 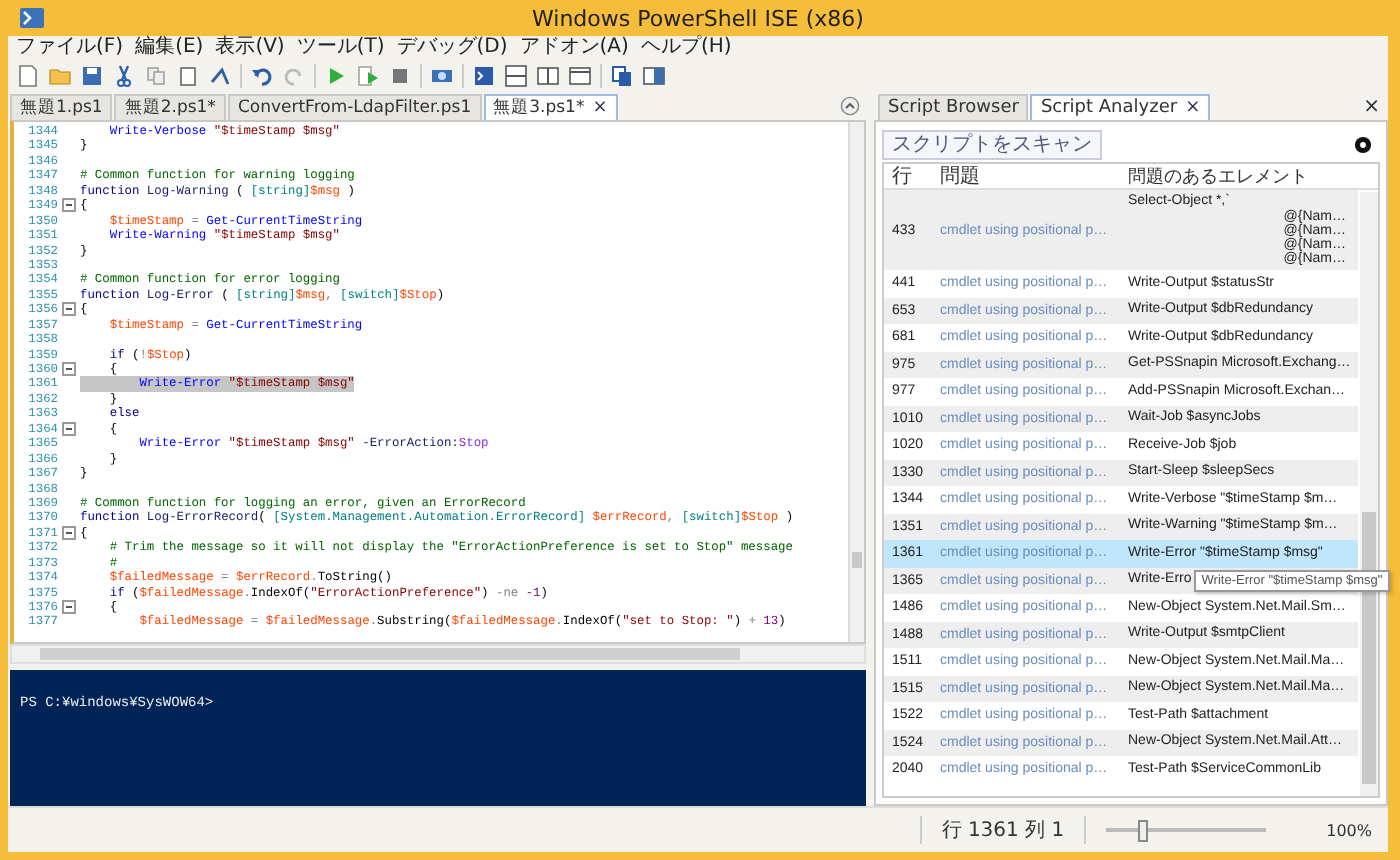 What do you see at coordinates (452, 48) in the screenshot?
I see `menu-item: デバッグ(D)` at bounding box center [452, 48].